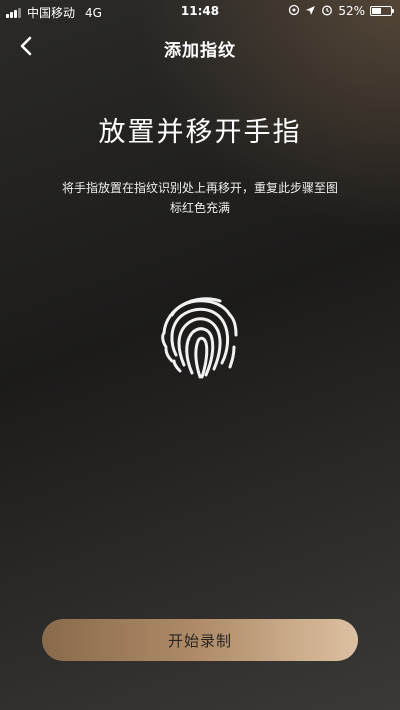 The height and width of the screenshot is (710, 400). What do you see at coordinates (200, 132) in the screenshot?
I see `headline: 放置并移开手指` at bounding box center [200, 132].